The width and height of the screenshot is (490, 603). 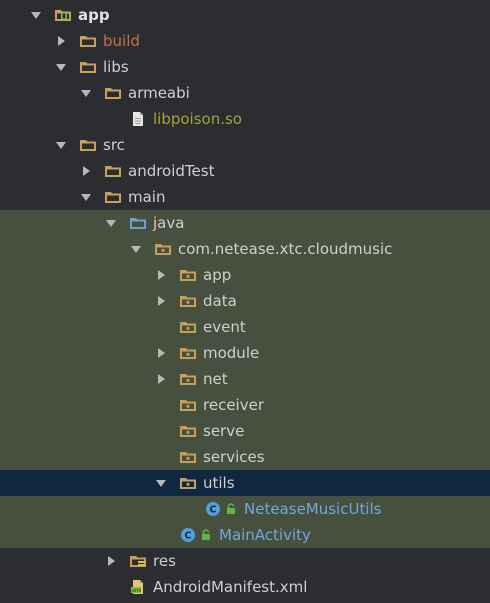 I want to click on tree-label-java: java, so click(x=169, y=223).